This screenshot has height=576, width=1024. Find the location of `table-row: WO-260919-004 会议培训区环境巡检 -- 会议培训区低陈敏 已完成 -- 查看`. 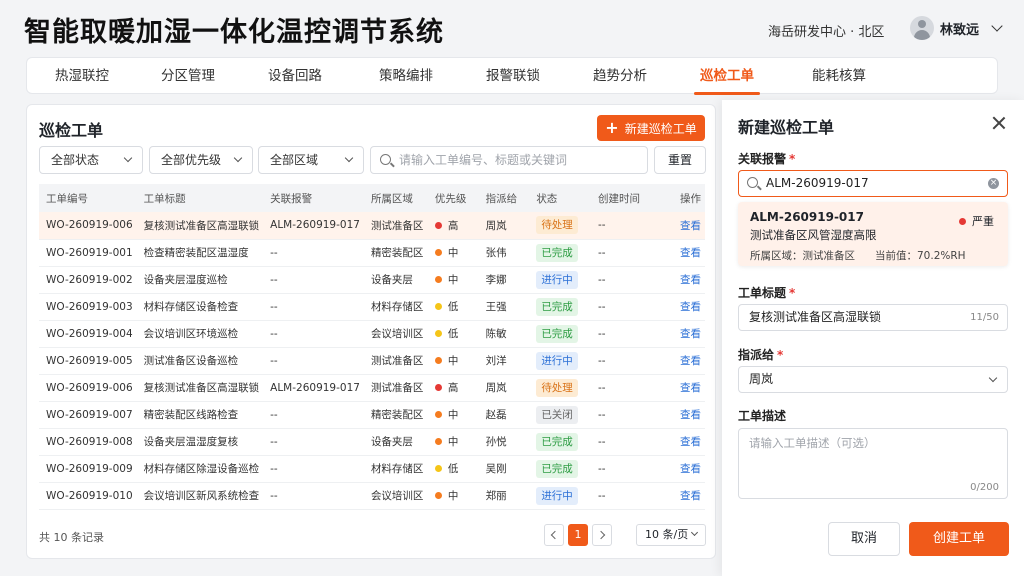

table-row: WO-260919-004 会议培训区环境巡检 -- 会议培训区低陈敏 已完成 -- 查看 is located at coordinates (372, 334).